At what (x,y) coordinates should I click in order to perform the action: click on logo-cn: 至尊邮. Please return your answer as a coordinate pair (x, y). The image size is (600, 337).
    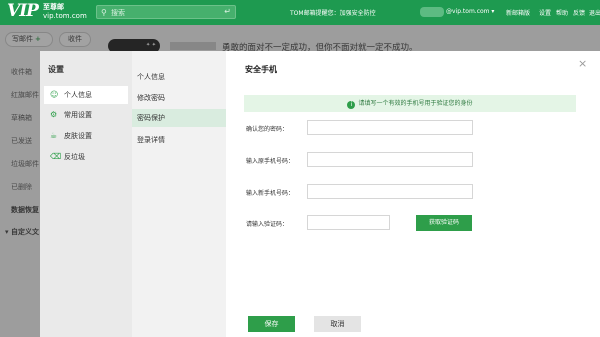
    Looking at the image, I should click on (53, 7).